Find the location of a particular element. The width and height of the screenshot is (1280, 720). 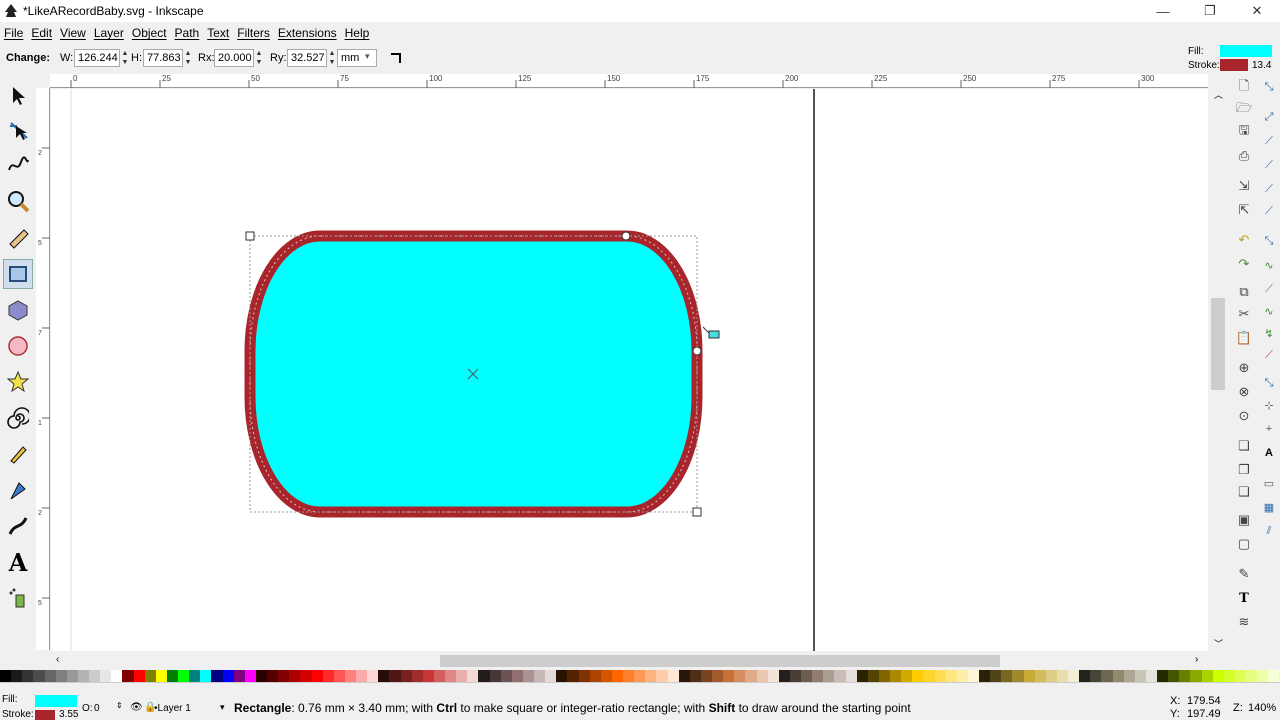

menu-layer: Layer is located at coordinates (109, 33).